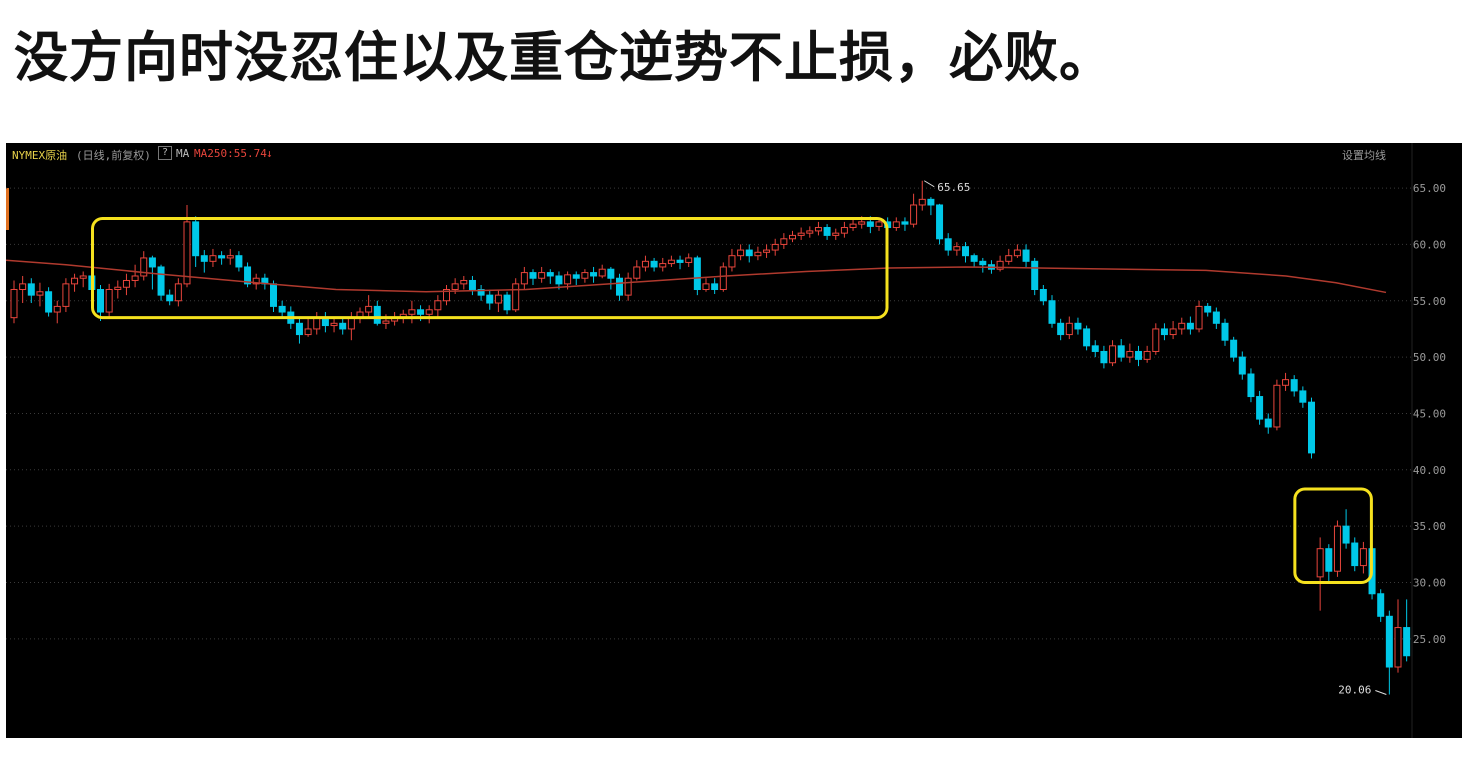 This screenshot has width=1477, height=760. What do you see at coordinates (1429, 582) in the screenshot?
I see `y-tick-label: 30.00` at bounding box center [1429, 582].